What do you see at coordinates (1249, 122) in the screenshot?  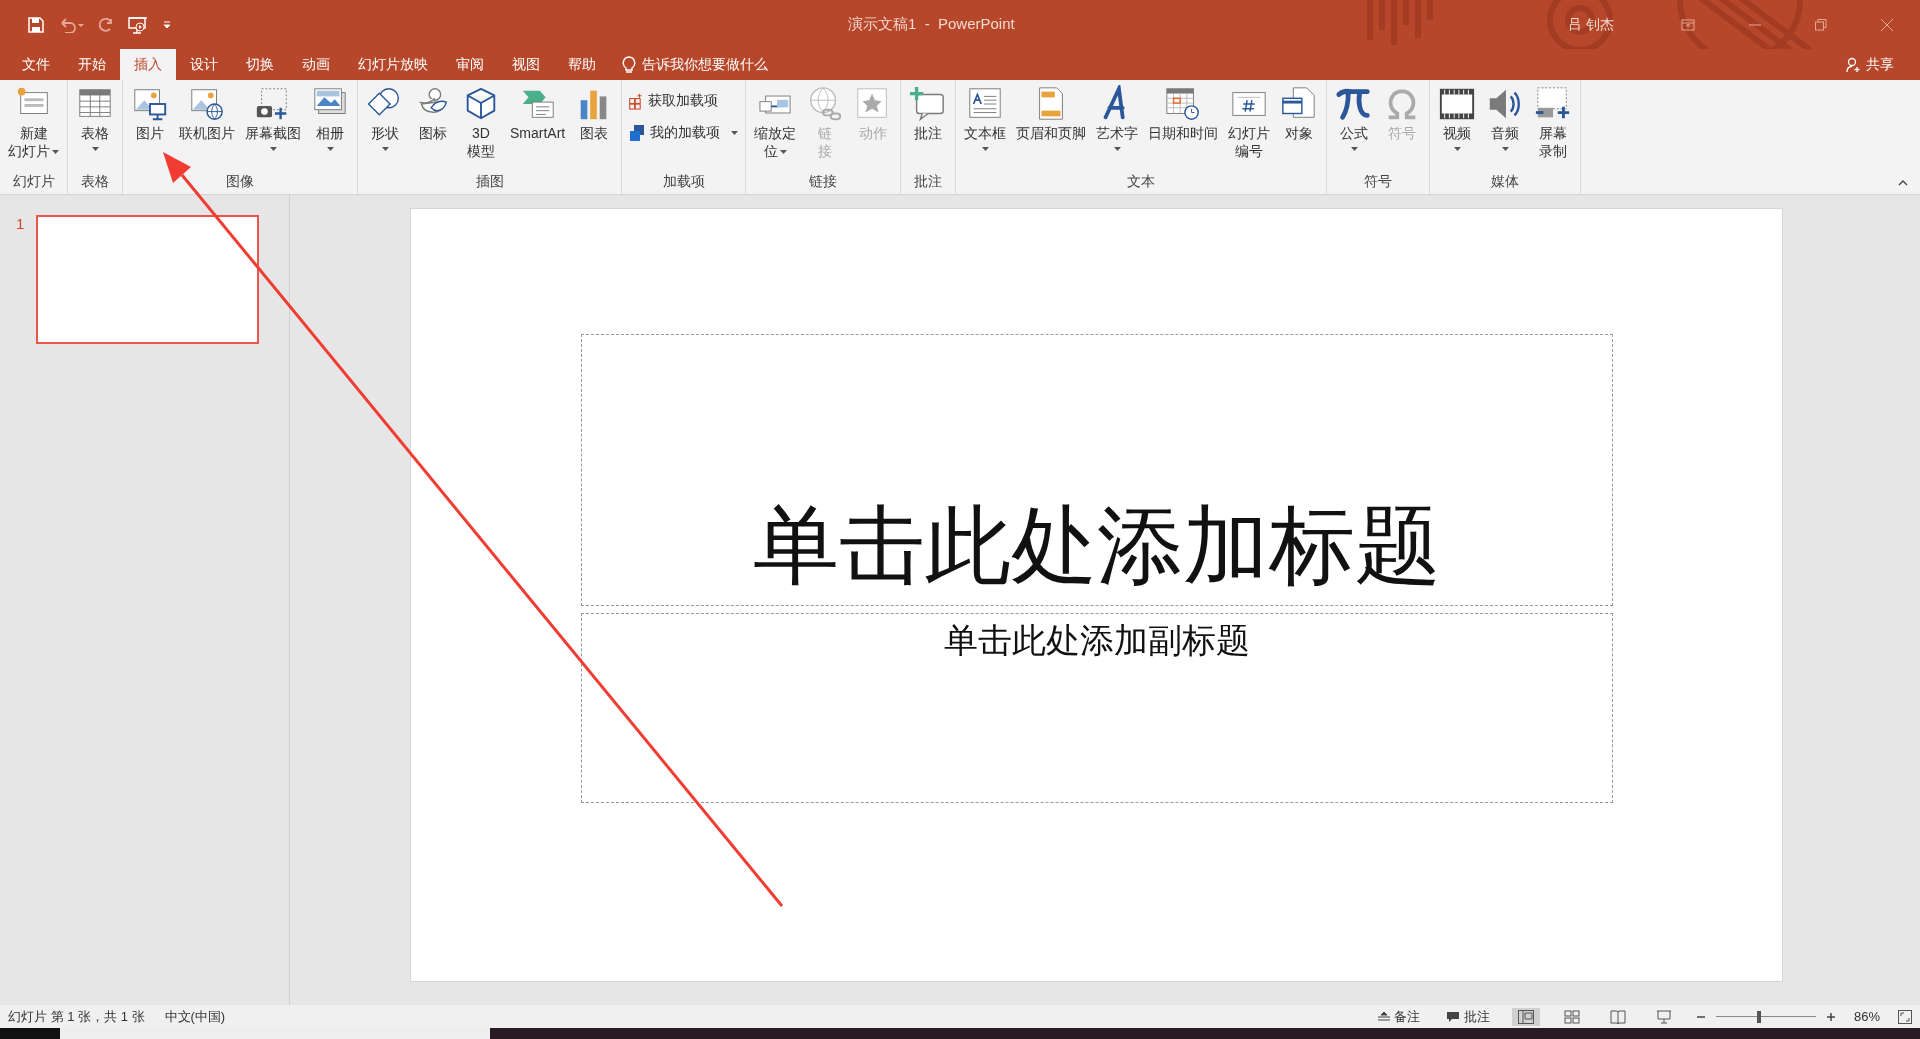 I see `ribbon-button: 幻灯片 编号` at bounding box center [1249, 122].